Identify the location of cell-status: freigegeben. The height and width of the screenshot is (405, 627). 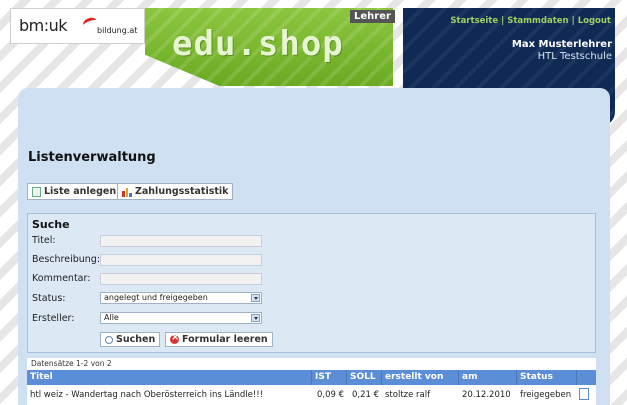
(546, 395).